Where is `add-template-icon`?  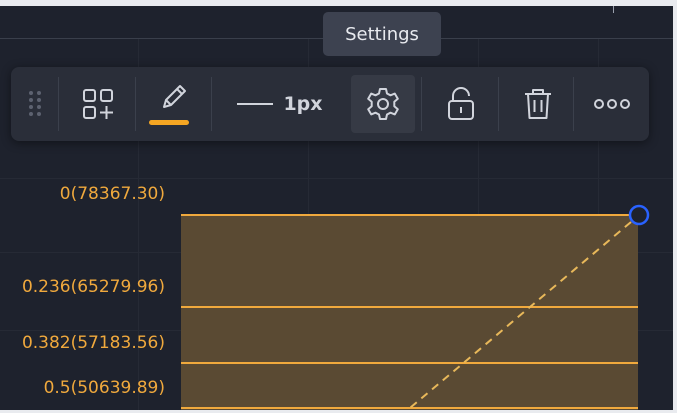
add-template-icon is located at coordinates (98, 104).